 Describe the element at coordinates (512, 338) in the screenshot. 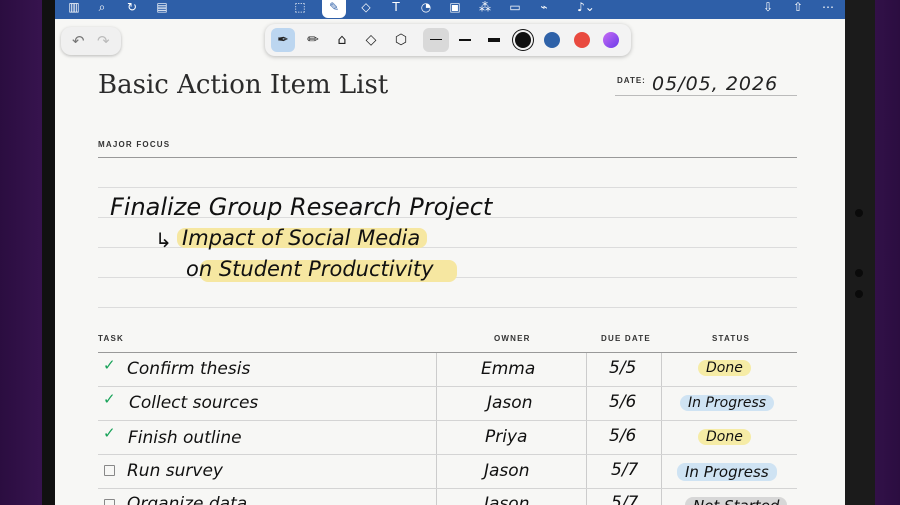

I see `column-header-owner: OWNER` at that location.